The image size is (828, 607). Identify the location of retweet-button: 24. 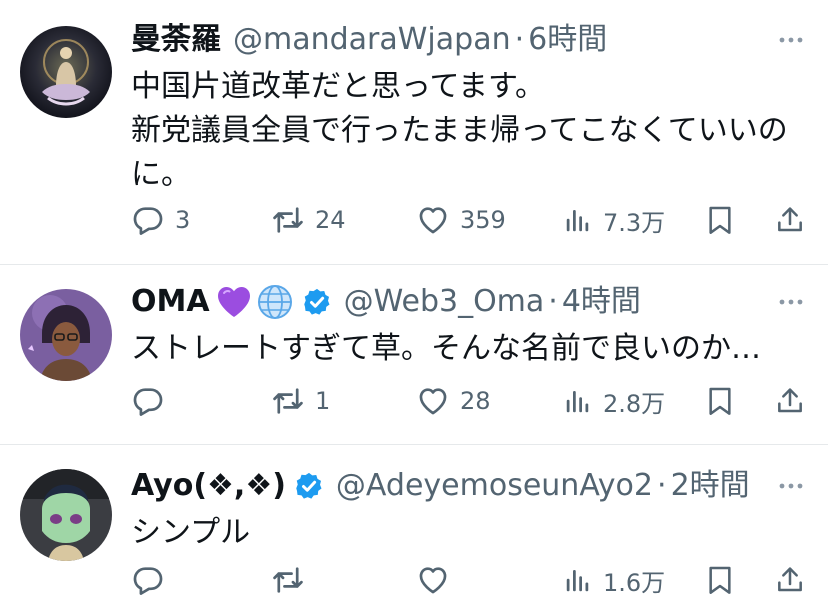
(308, 220).